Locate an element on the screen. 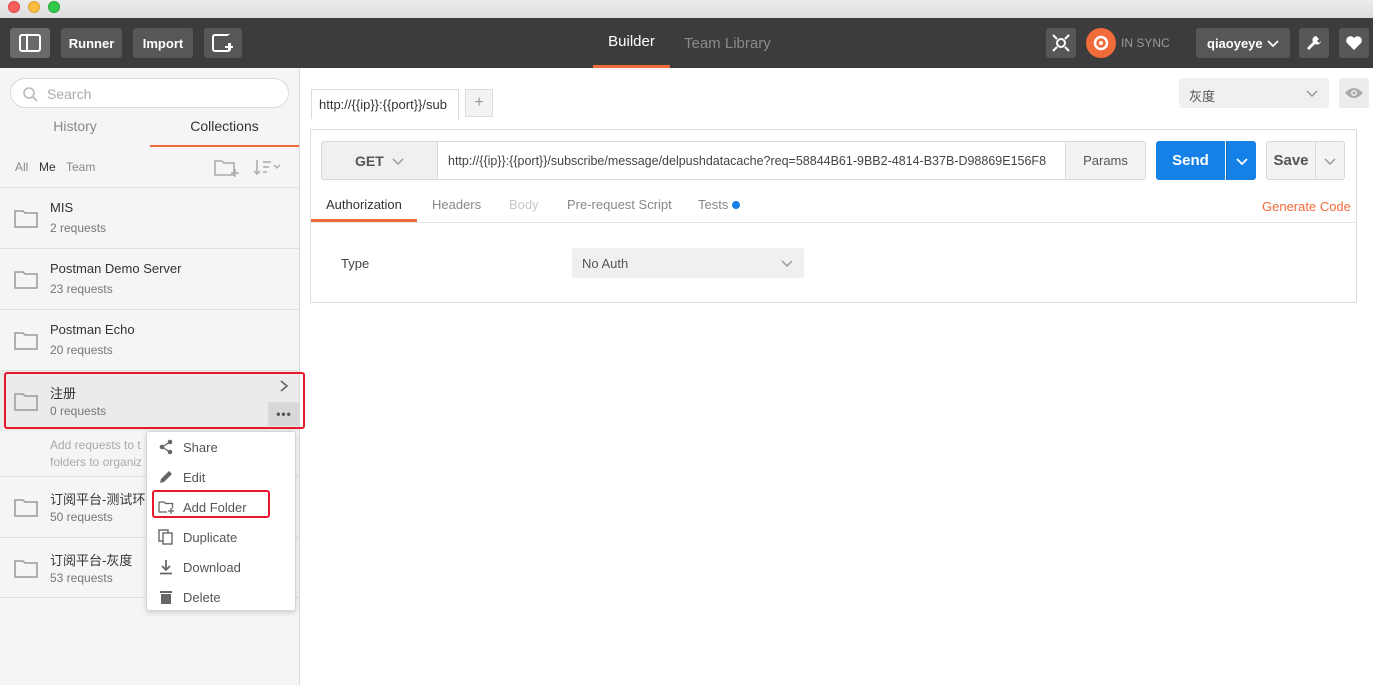 The image size is (1373, 685). sidebar-toggle-button is located at coordinates (30, 43).